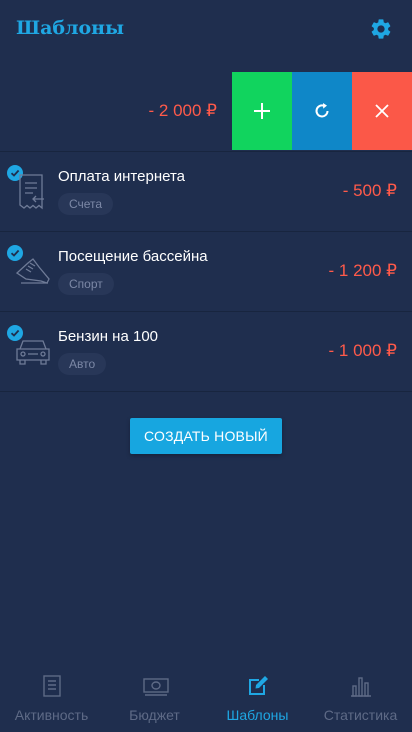 The height and width of the screenshot is (732, 412). Describe the element at coordinates (52, 686) in the screenshot. I see `document-icon` at that location.